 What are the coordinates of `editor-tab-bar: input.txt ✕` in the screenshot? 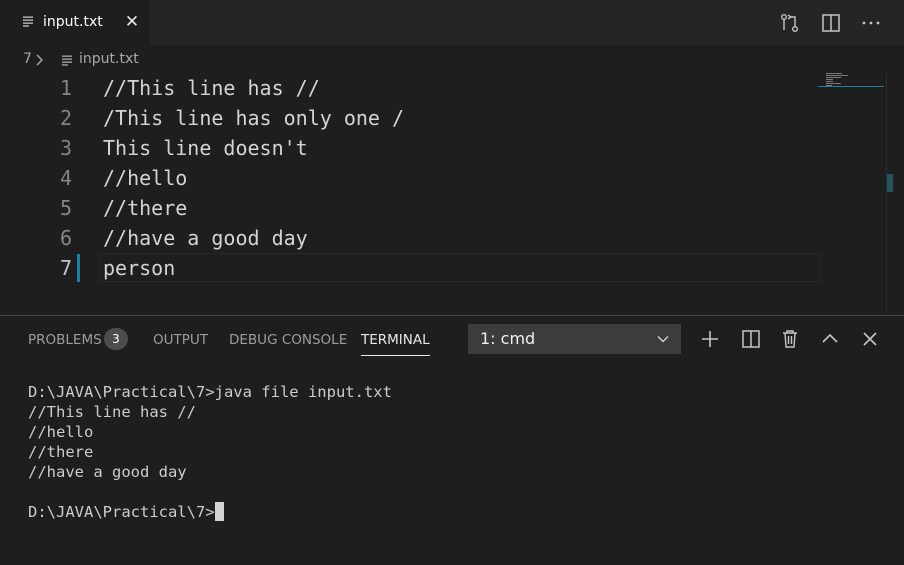 It's located at (452, 22).